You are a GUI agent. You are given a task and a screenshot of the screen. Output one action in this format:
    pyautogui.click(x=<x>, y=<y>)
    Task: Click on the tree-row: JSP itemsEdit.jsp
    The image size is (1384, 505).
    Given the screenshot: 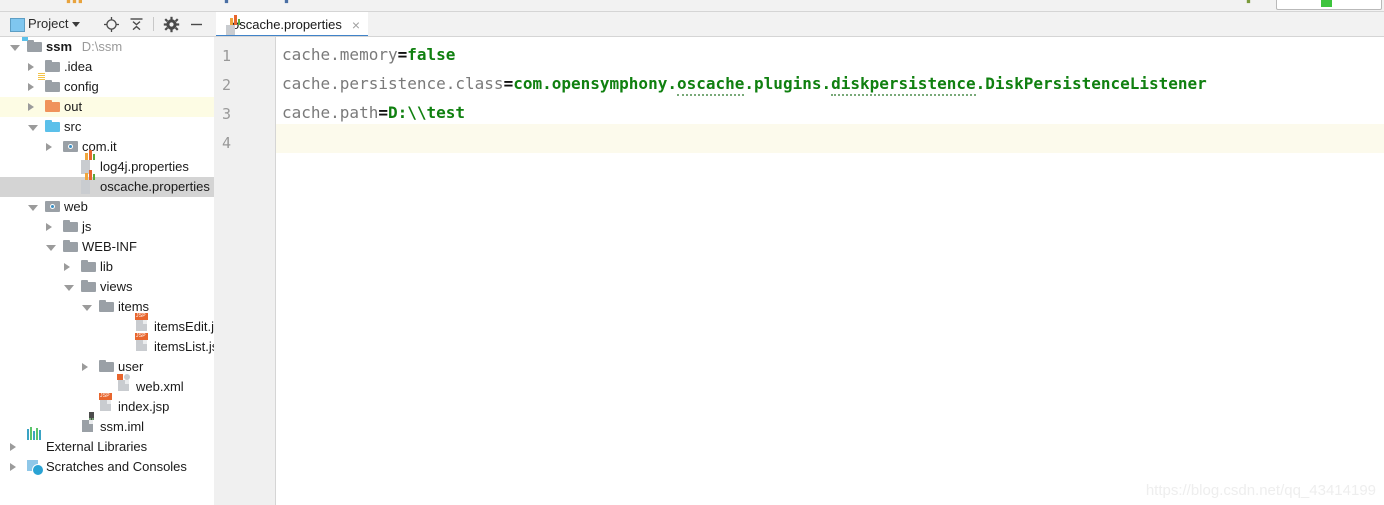 What is the action you would take?
    pyautogui.click(x=107, y=325)
    